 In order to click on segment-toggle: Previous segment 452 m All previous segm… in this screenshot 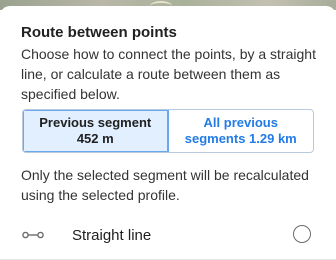, I will do `click(168, 131)`.